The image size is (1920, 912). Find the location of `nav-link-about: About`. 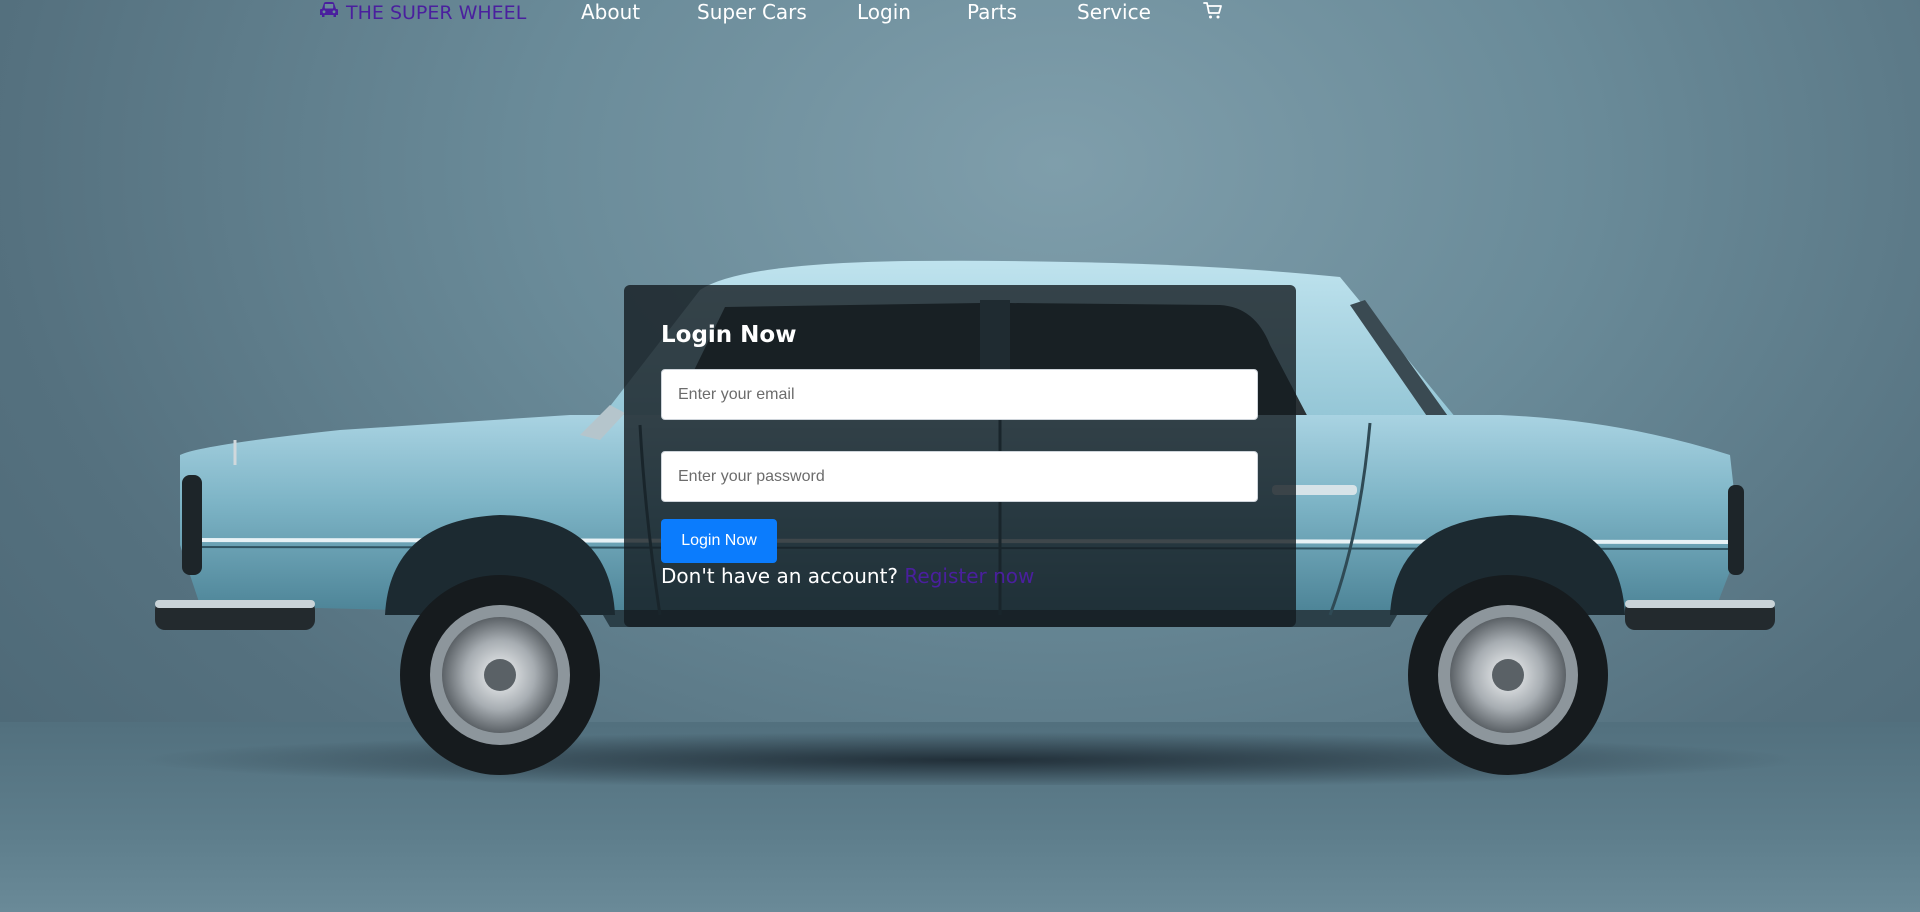

nav-link-about: About is located at coordinates (610, 12).